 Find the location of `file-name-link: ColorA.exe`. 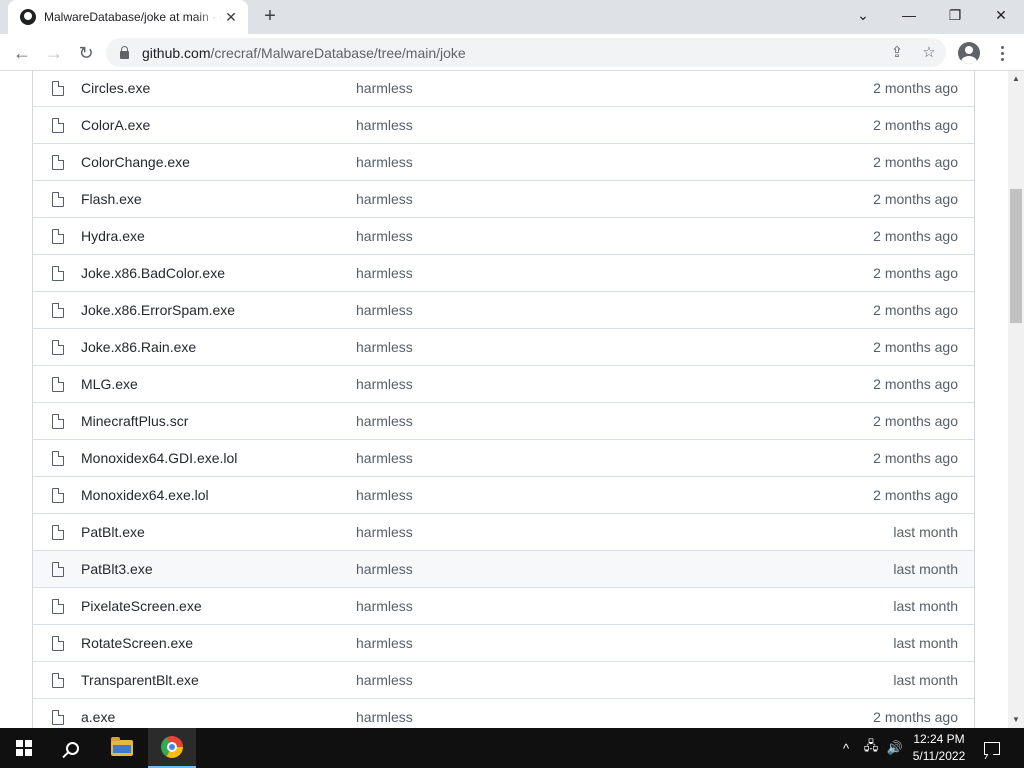

file-name-link: ColorA.exe is located at coordinates (115, 125).